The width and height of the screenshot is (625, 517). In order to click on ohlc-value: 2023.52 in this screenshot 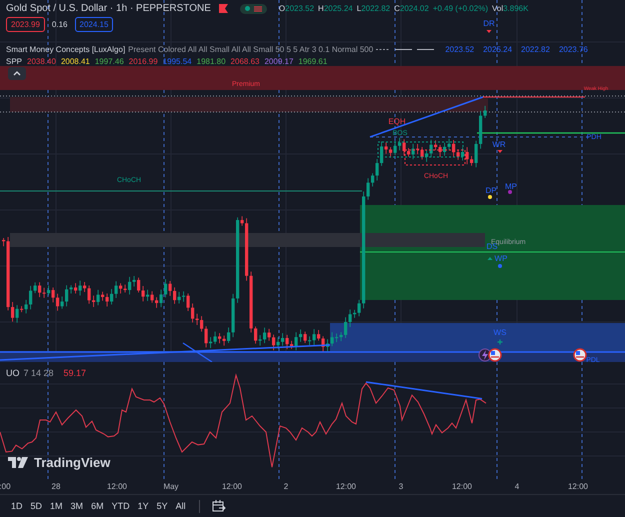, I will do `click(299, 8)`.